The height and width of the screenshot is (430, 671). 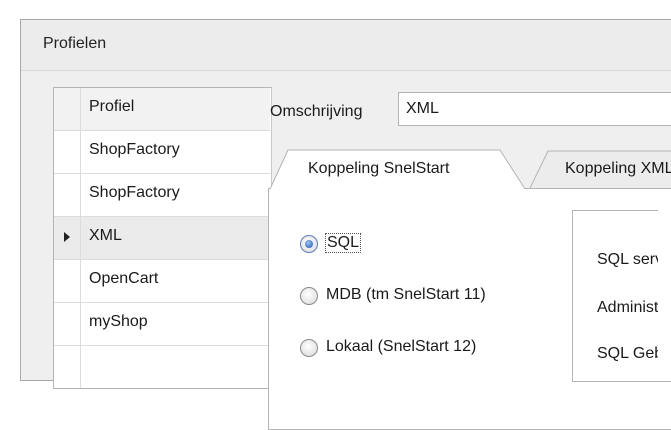 I want to click on window-title-bar: Profielen, so click(x=346, y=45).